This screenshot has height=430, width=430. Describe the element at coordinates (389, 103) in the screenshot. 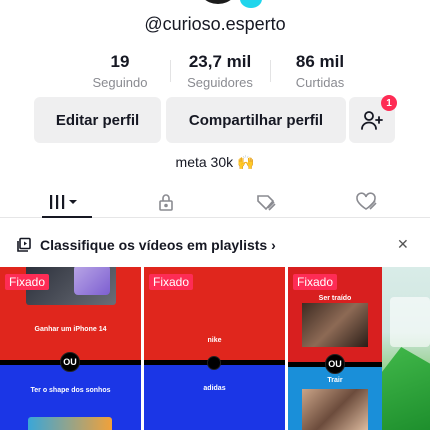

I see `notification-badge: 1` at that location.